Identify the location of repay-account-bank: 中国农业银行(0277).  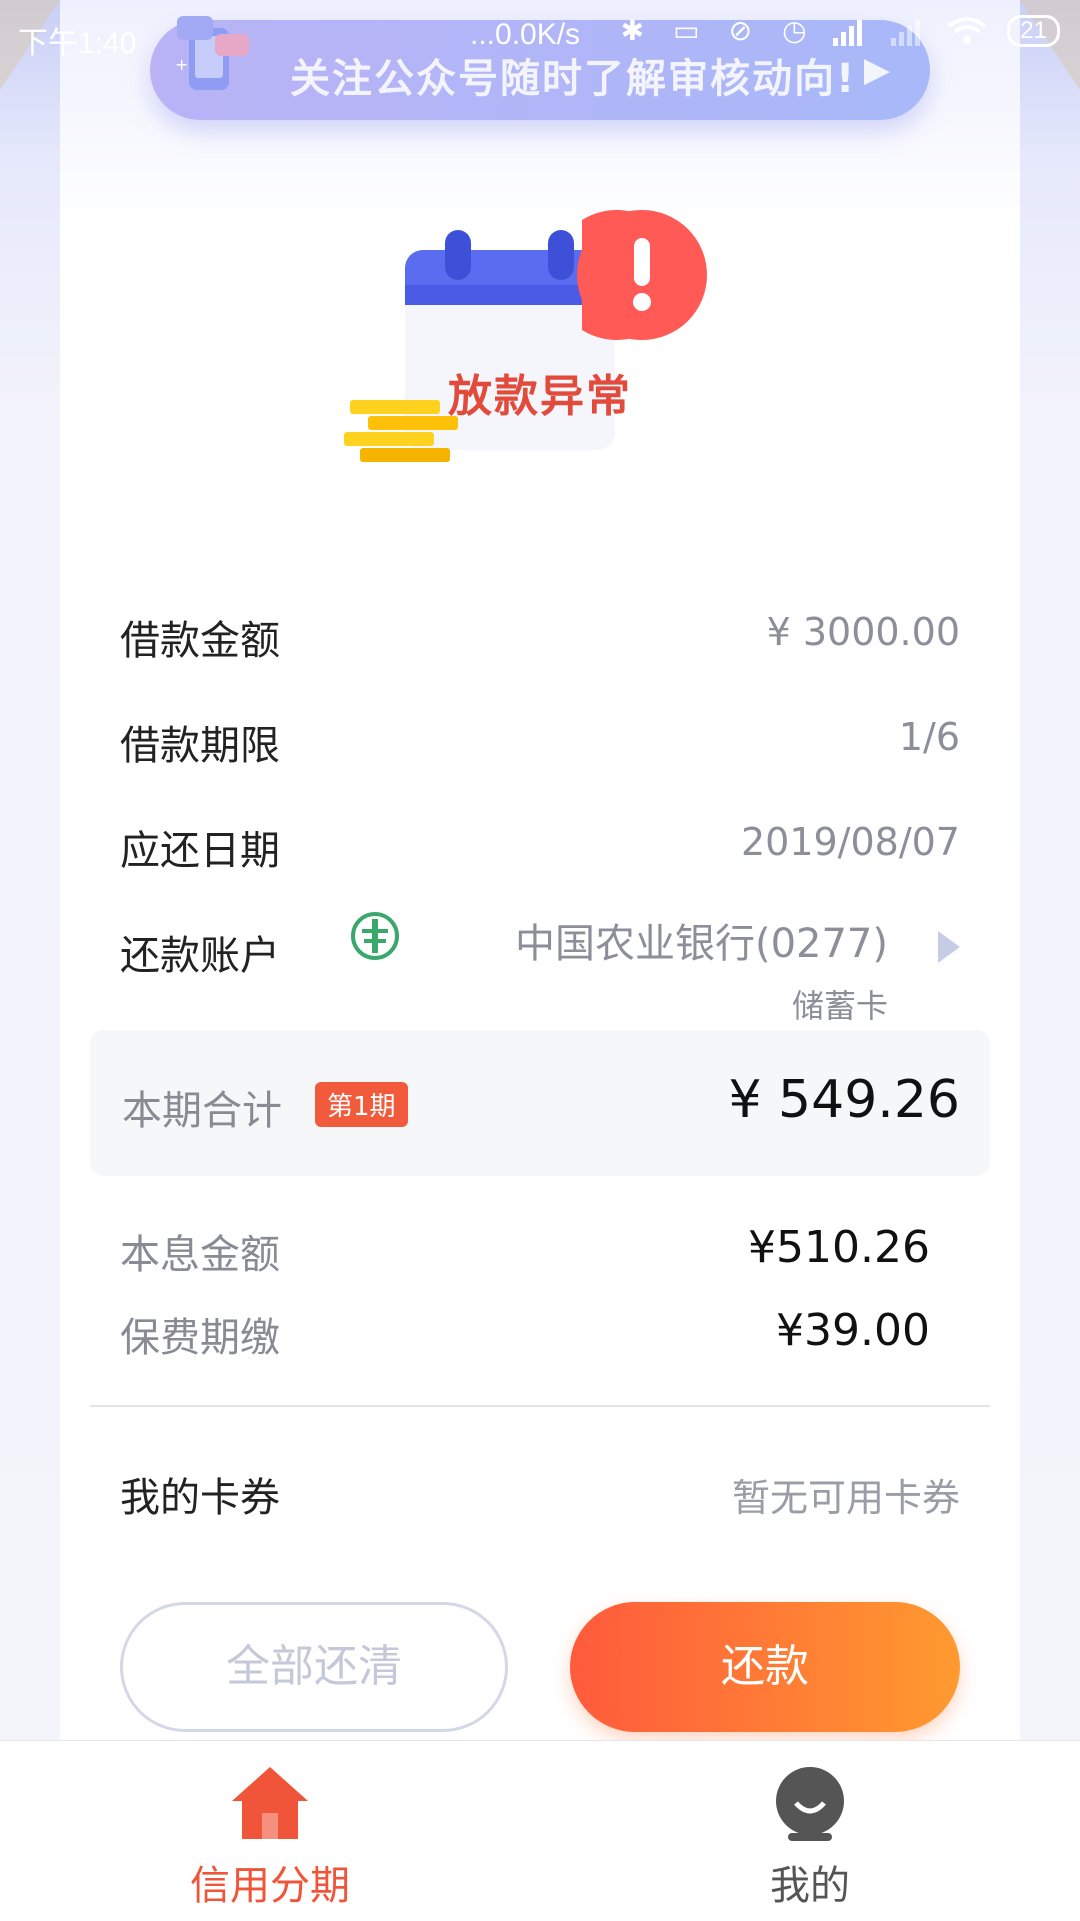
(701, 944).